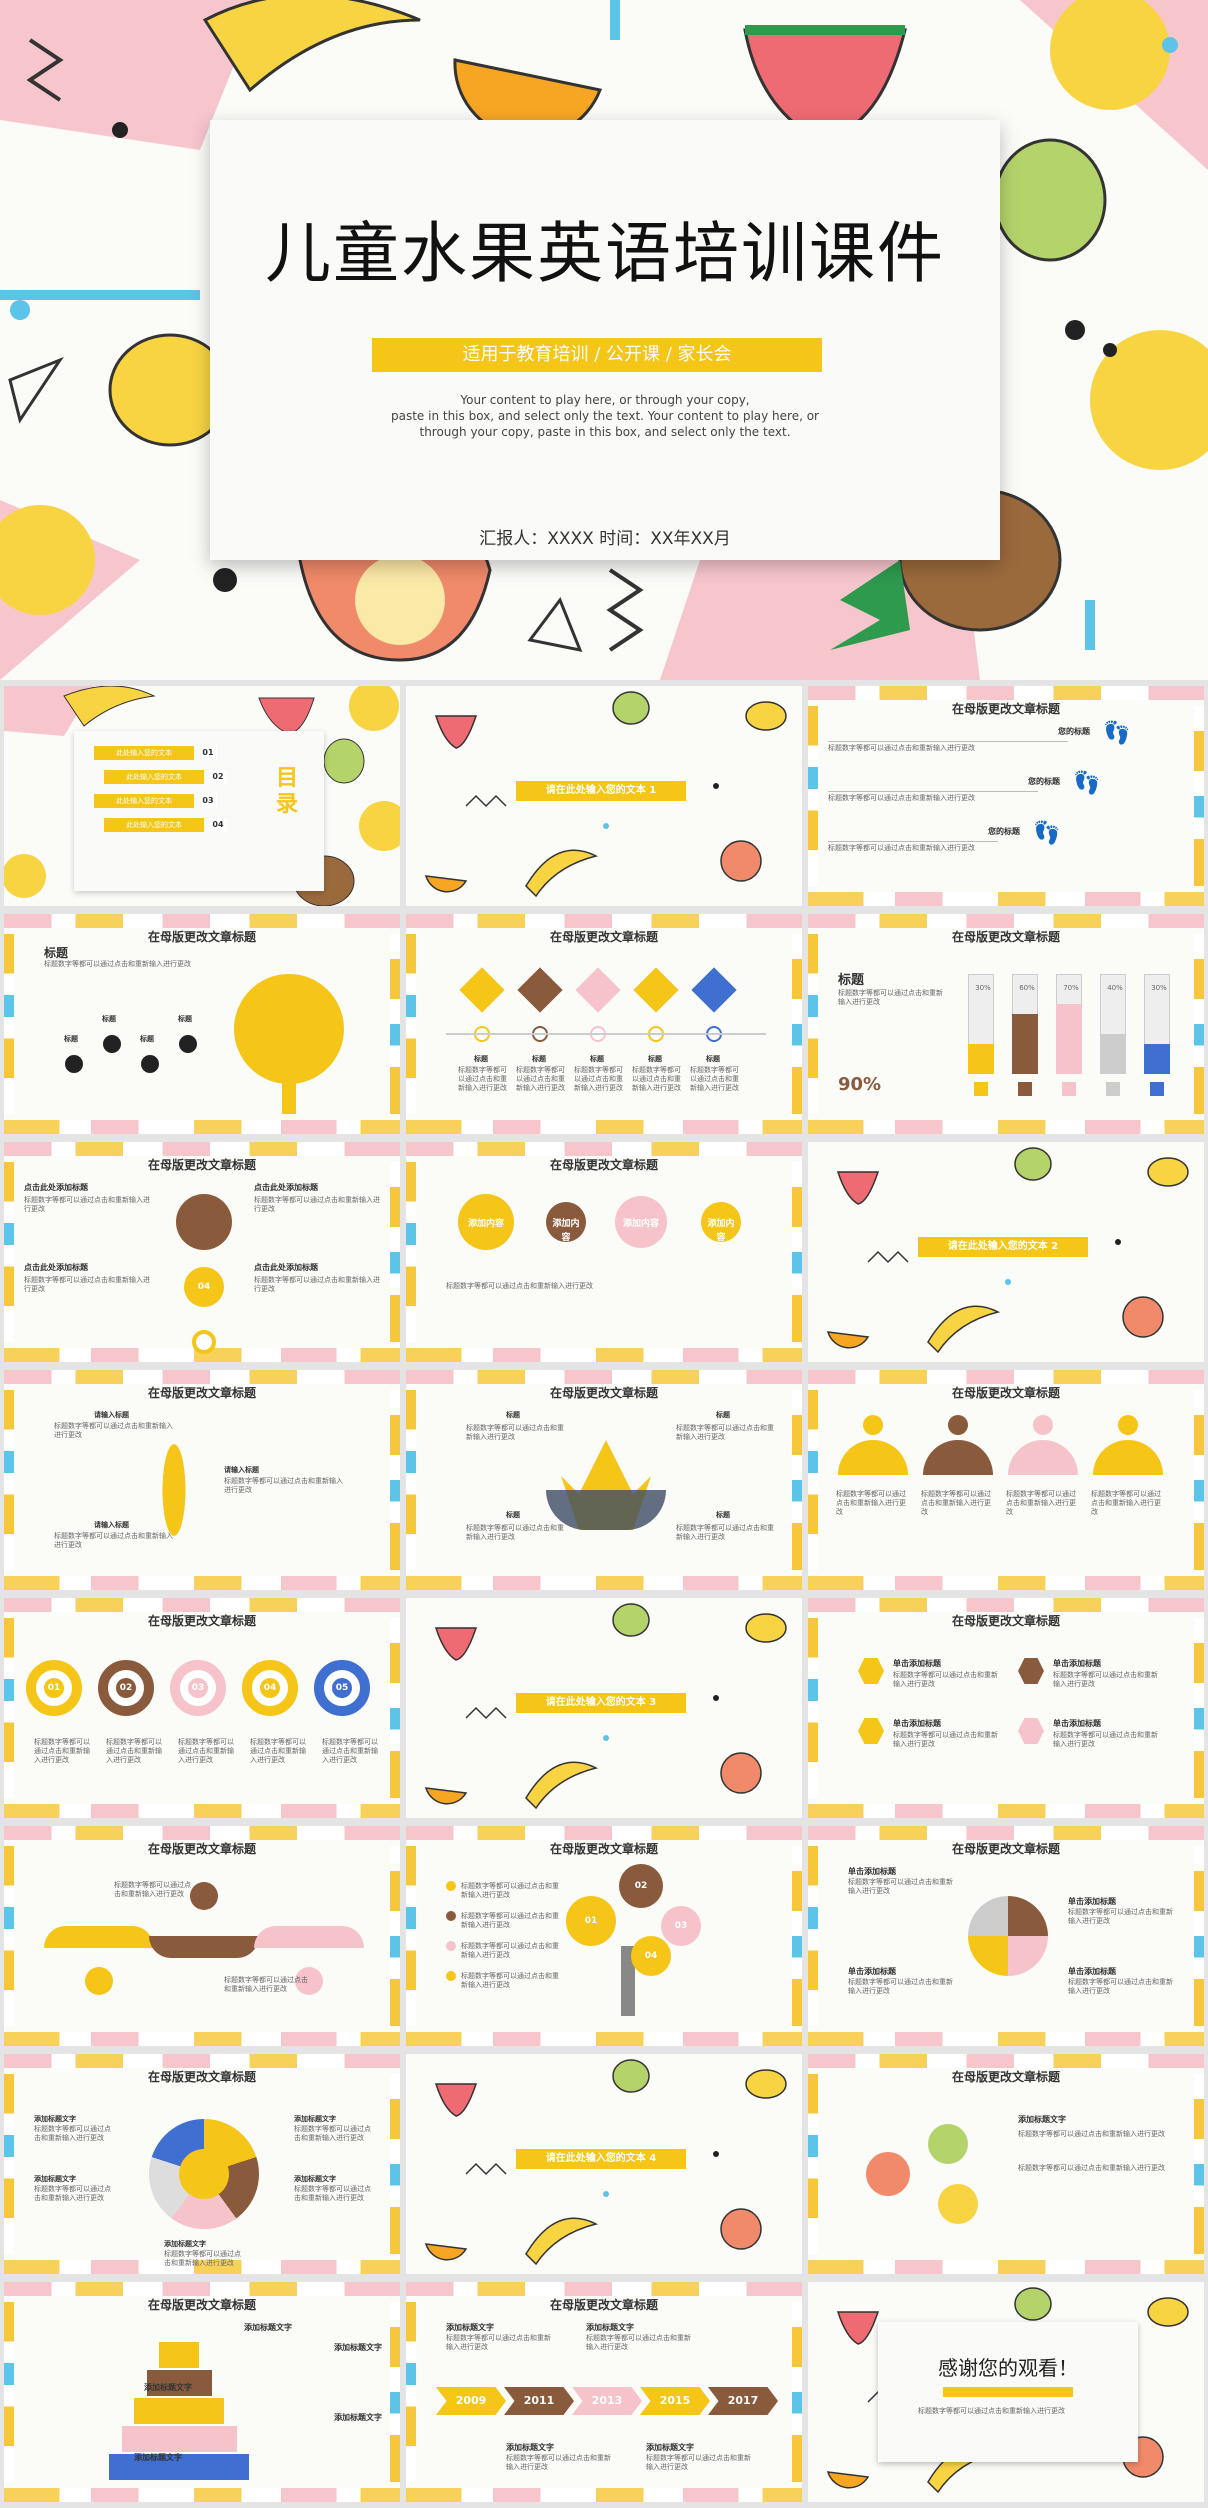  What do you see at coordinates (1027, 988) in the screenshot?
I see `bottle-pct-2: 60%` at bounding box center [1027, 988].